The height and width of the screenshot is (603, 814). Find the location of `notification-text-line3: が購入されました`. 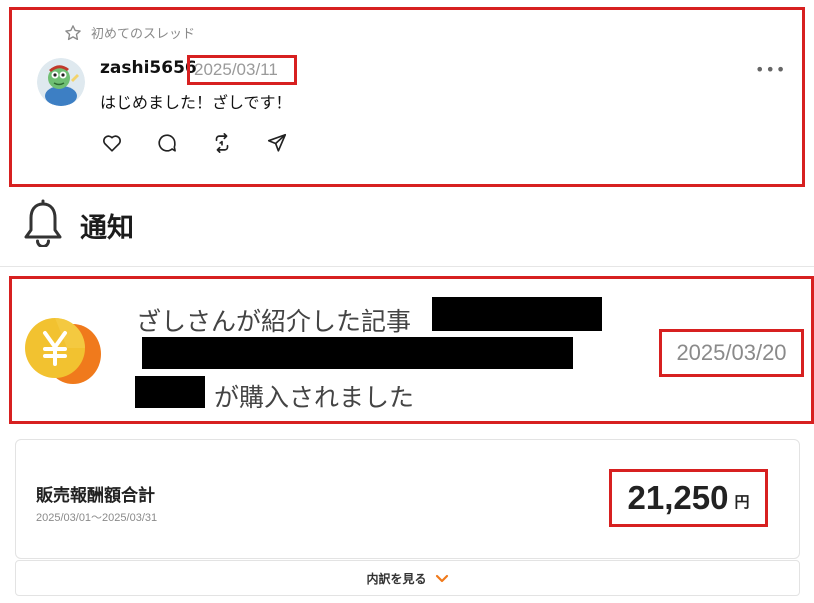

notification-text-line3: が購入されました is located at coordinates (314, 397).